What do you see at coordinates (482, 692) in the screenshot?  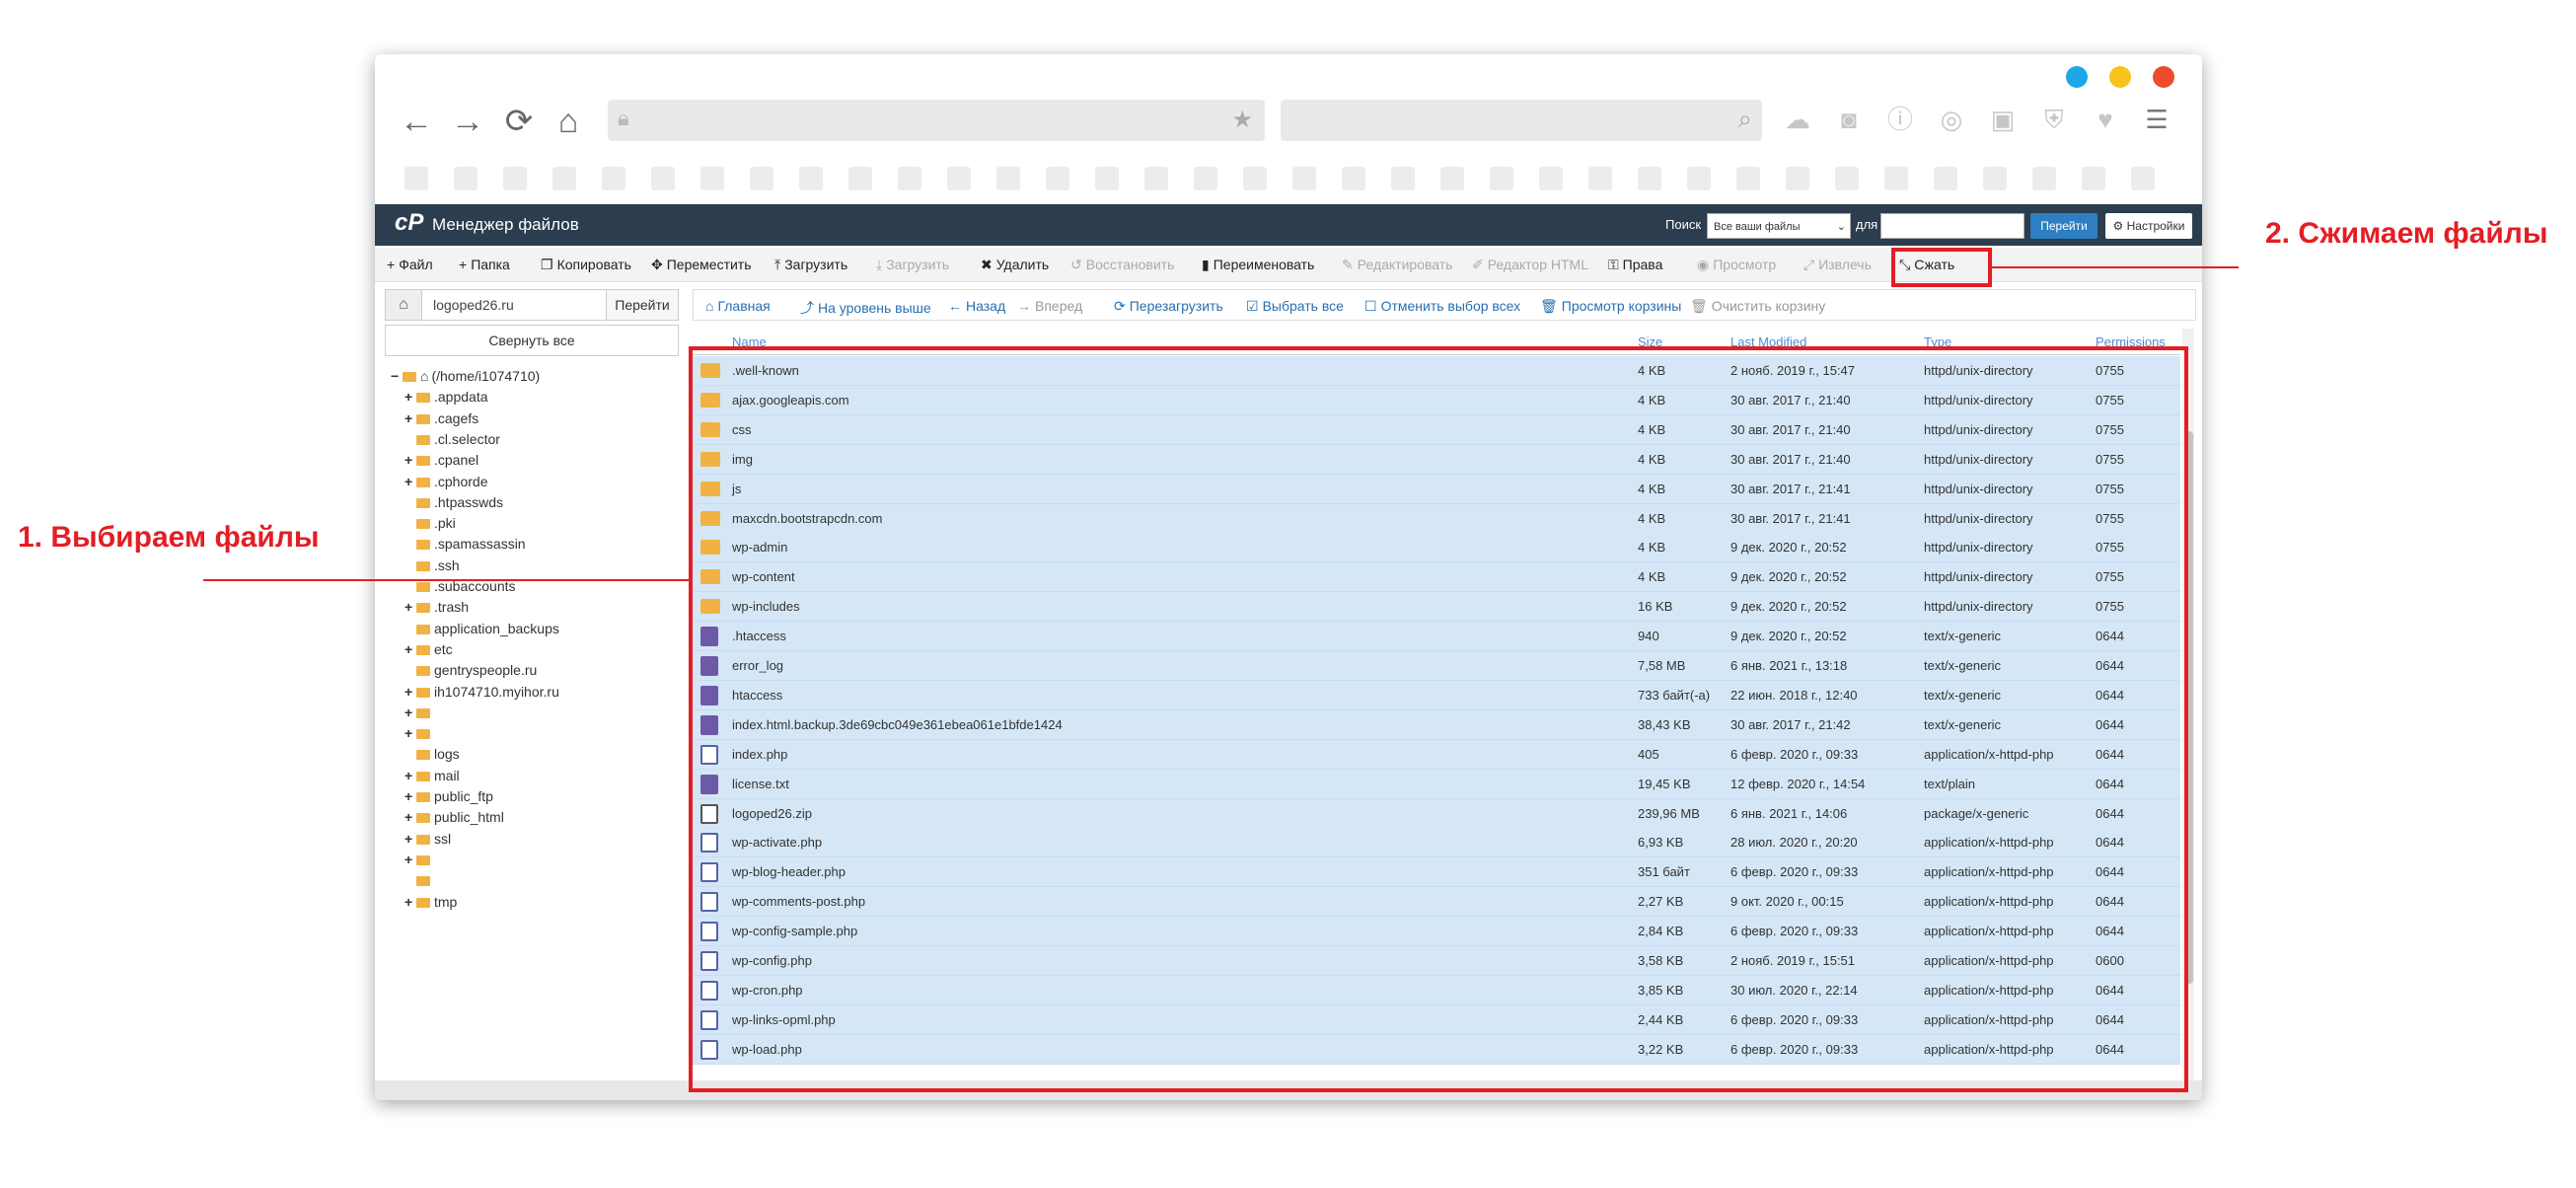 I see `tree-item: + ih1074710.myihor.ru` at bounding box center [482, 692].